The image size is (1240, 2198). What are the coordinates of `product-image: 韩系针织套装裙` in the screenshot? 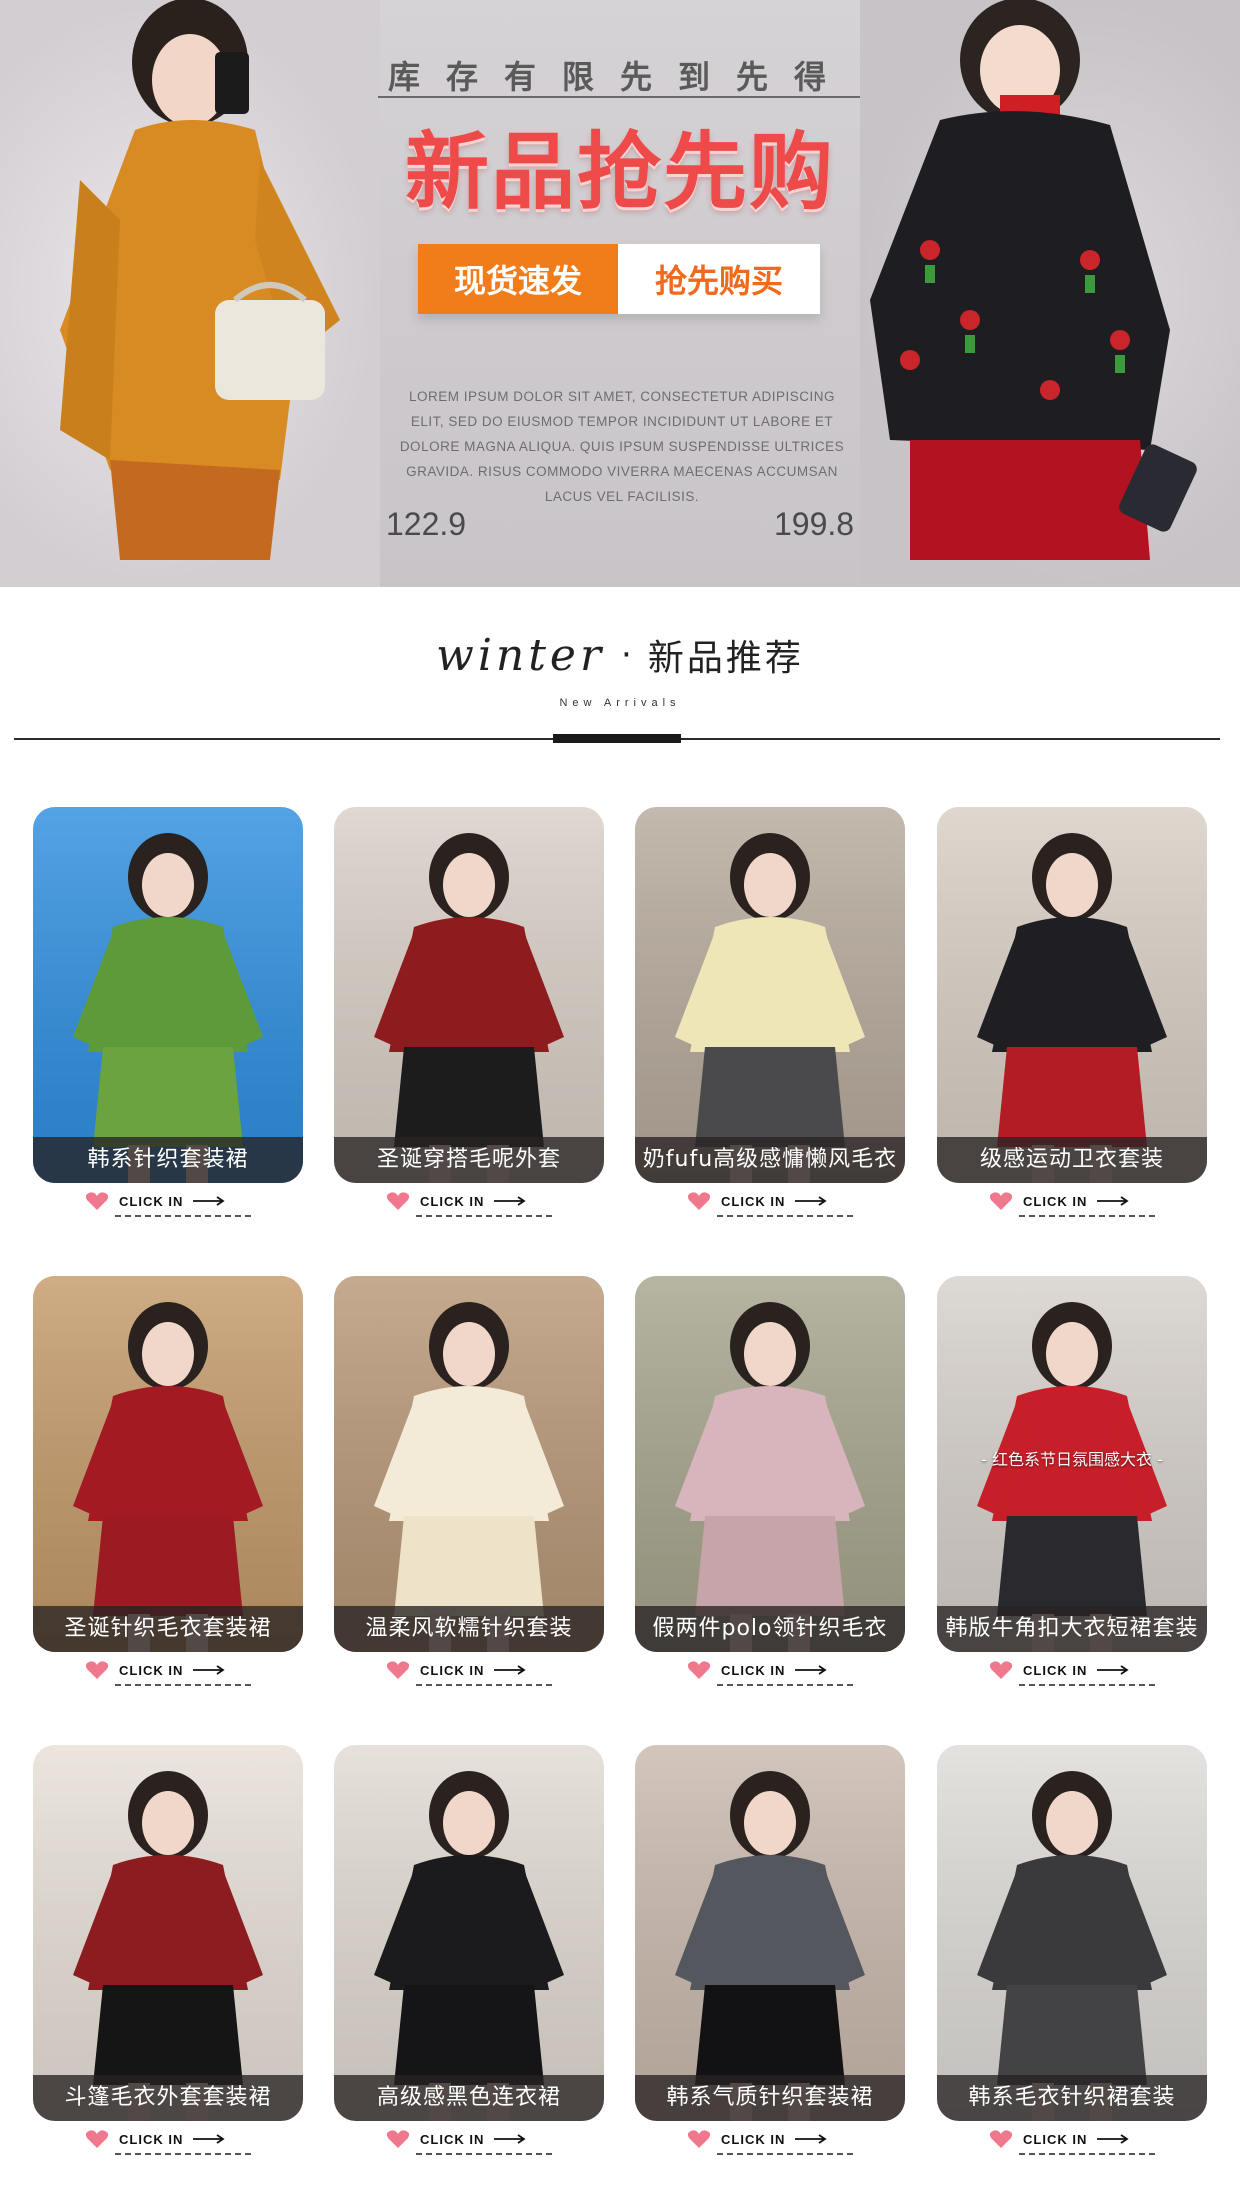 It's located at (168, 995).